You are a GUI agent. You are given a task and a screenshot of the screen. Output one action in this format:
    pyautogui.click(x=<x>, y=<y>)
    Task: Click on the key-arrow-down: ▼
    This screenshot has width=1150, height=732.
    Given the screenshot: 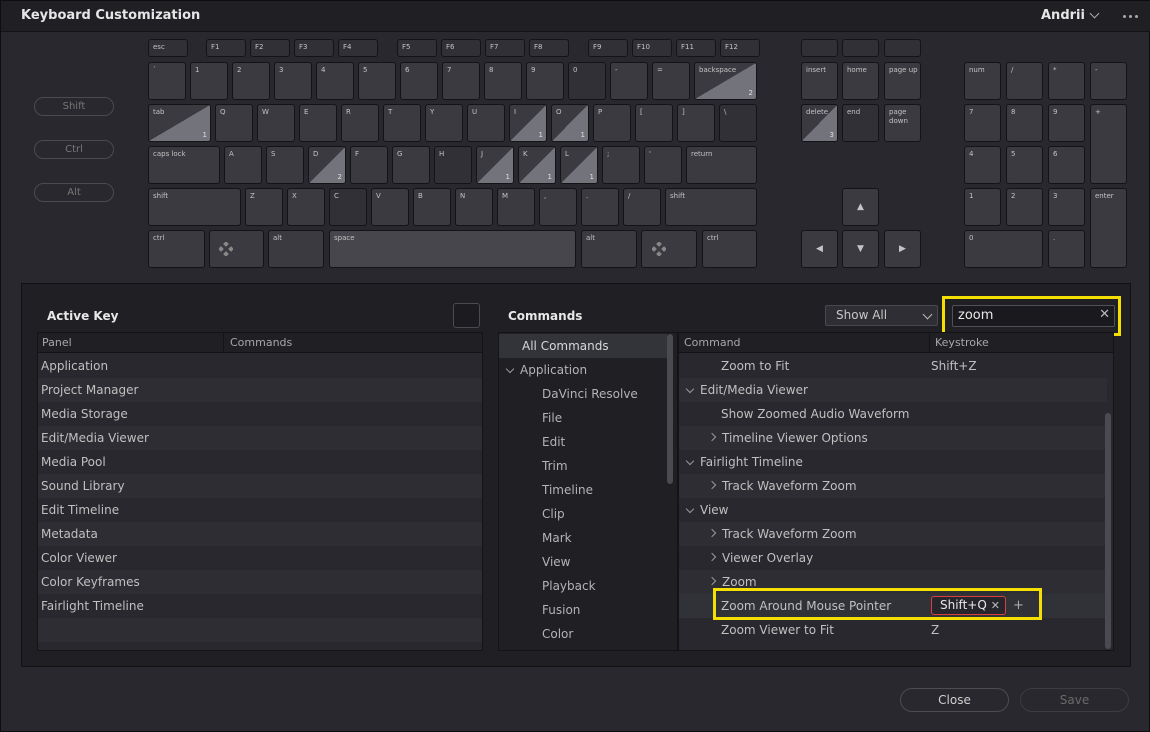 What is the action you would take?
    pyautogui.click(x=860, y=249)
    